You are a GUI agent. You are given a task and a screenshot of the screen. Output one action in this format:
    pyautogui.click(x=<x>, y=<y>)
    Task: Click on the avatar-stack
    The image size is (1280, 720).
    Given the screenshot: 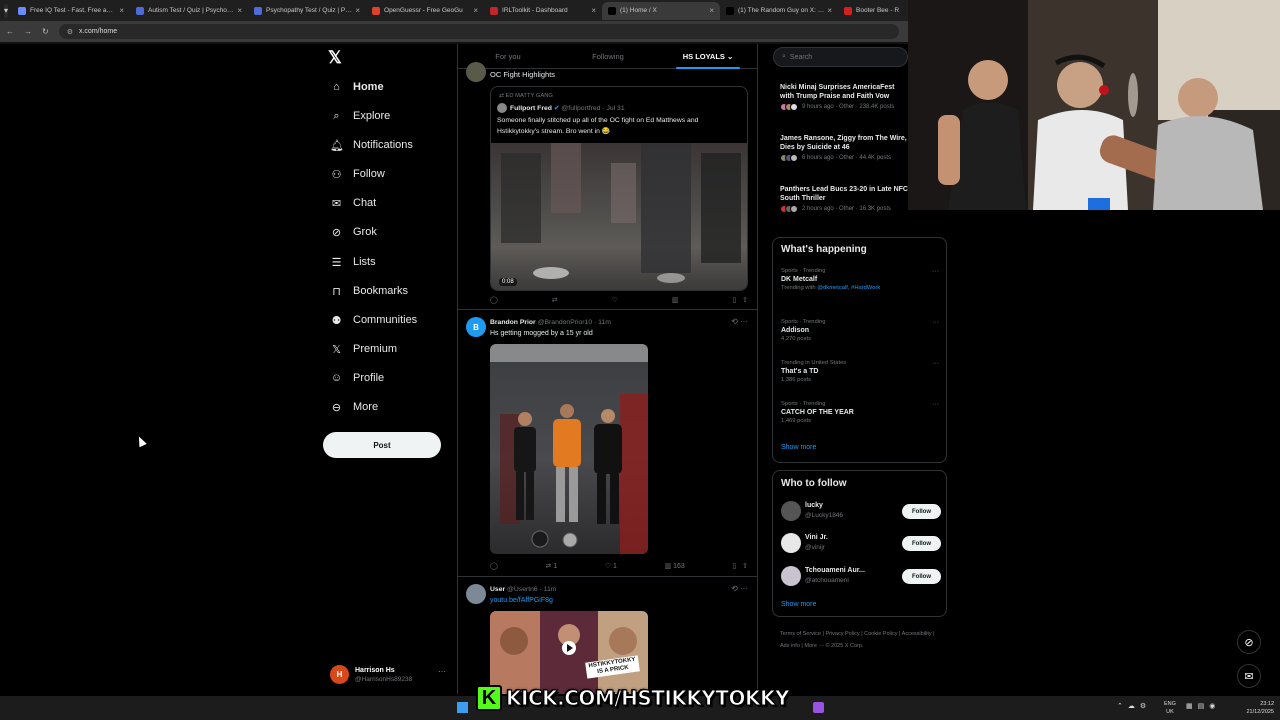 What is the action you would take?
    pyautogui.click(x=789, y=158)
    